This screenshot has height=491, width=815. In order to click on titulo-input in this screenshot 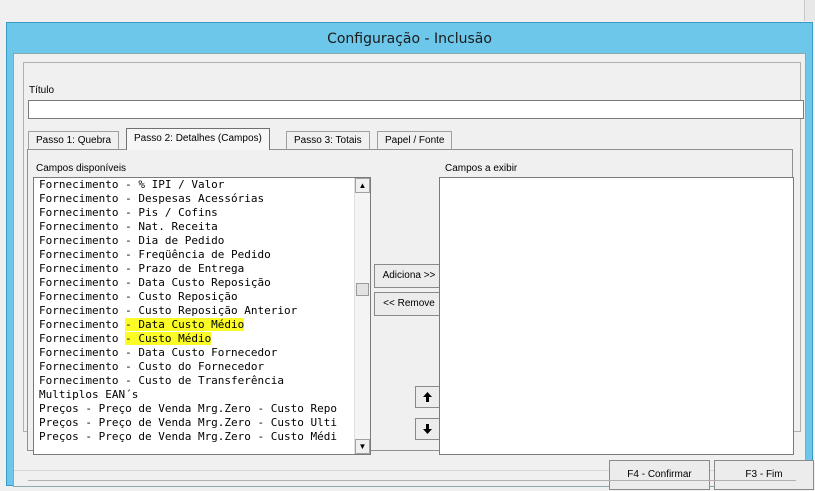, I will do `click(416, 109)`.